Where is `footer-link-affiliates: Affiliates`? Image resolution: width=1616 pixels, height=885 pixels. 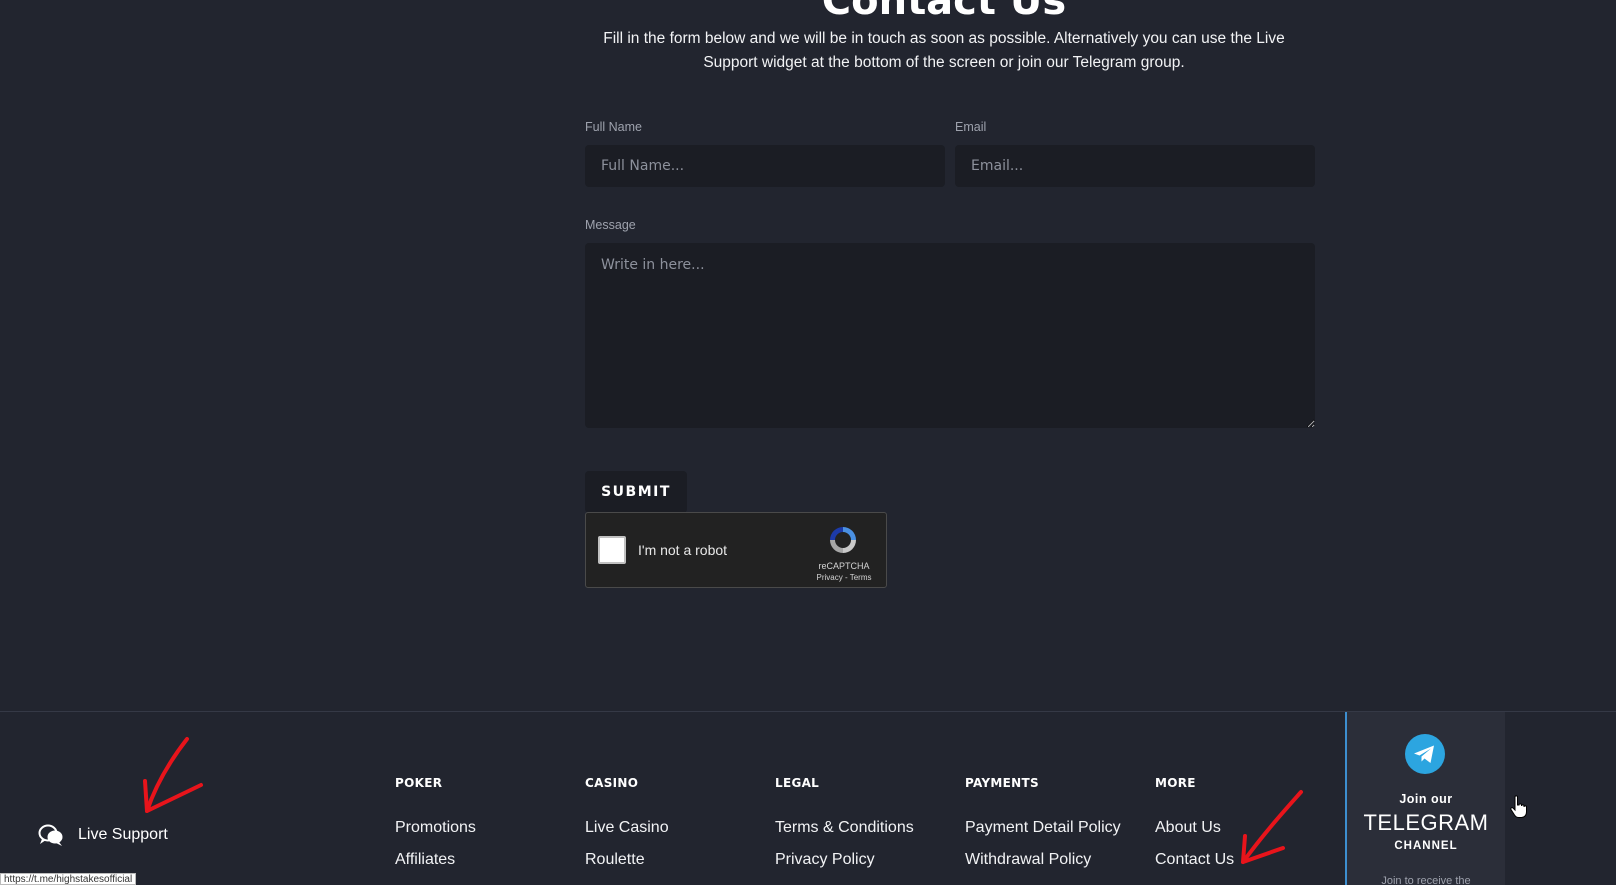 footer-link-affiliates: Affiliates is located at coordinates (435, 861).